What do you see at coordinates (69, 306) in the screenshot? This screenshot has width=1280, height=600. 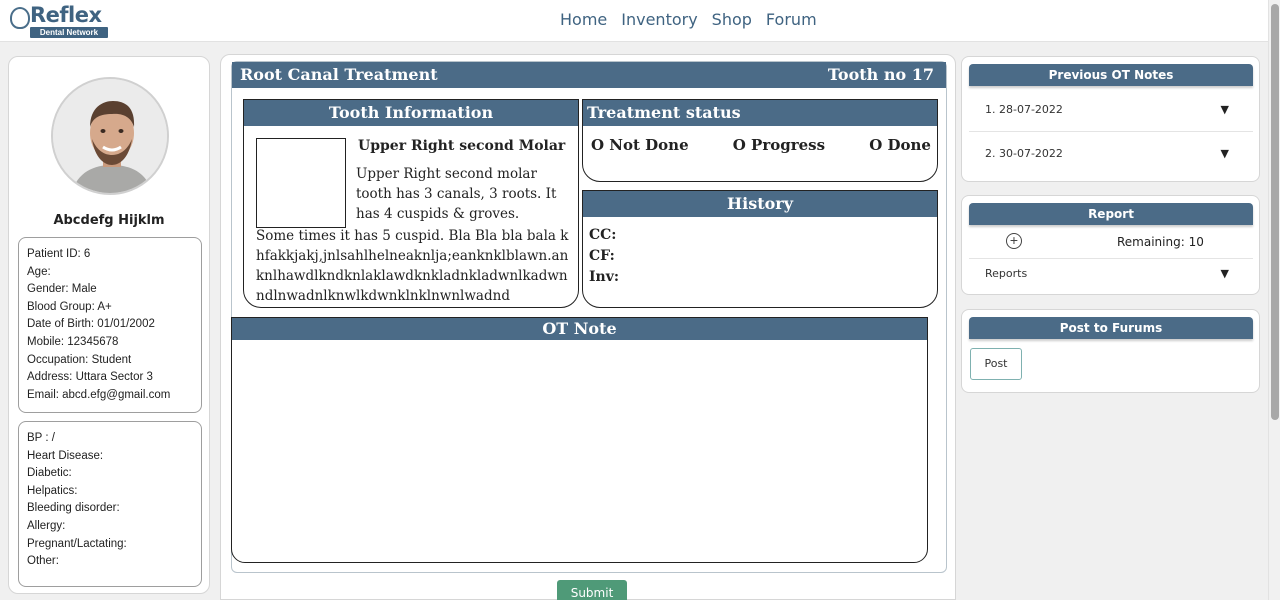 I see `patient-blood-group: Blood Group: A+` at bounding box center [69, 306].